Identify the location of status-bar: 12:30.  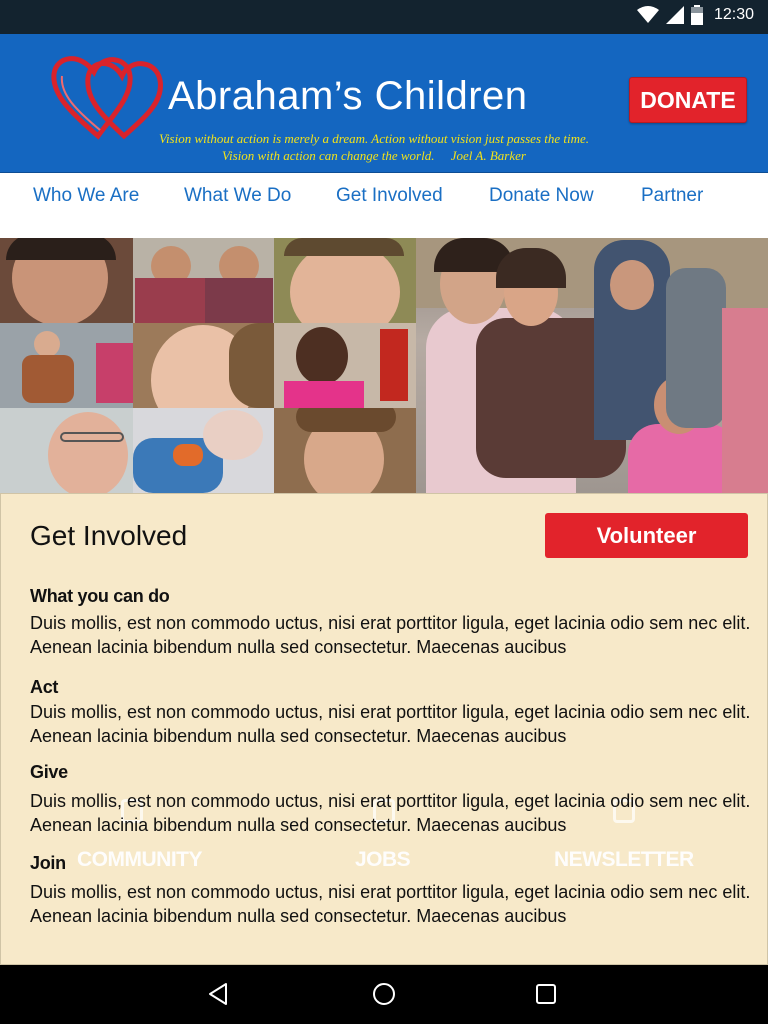
(384, 17).